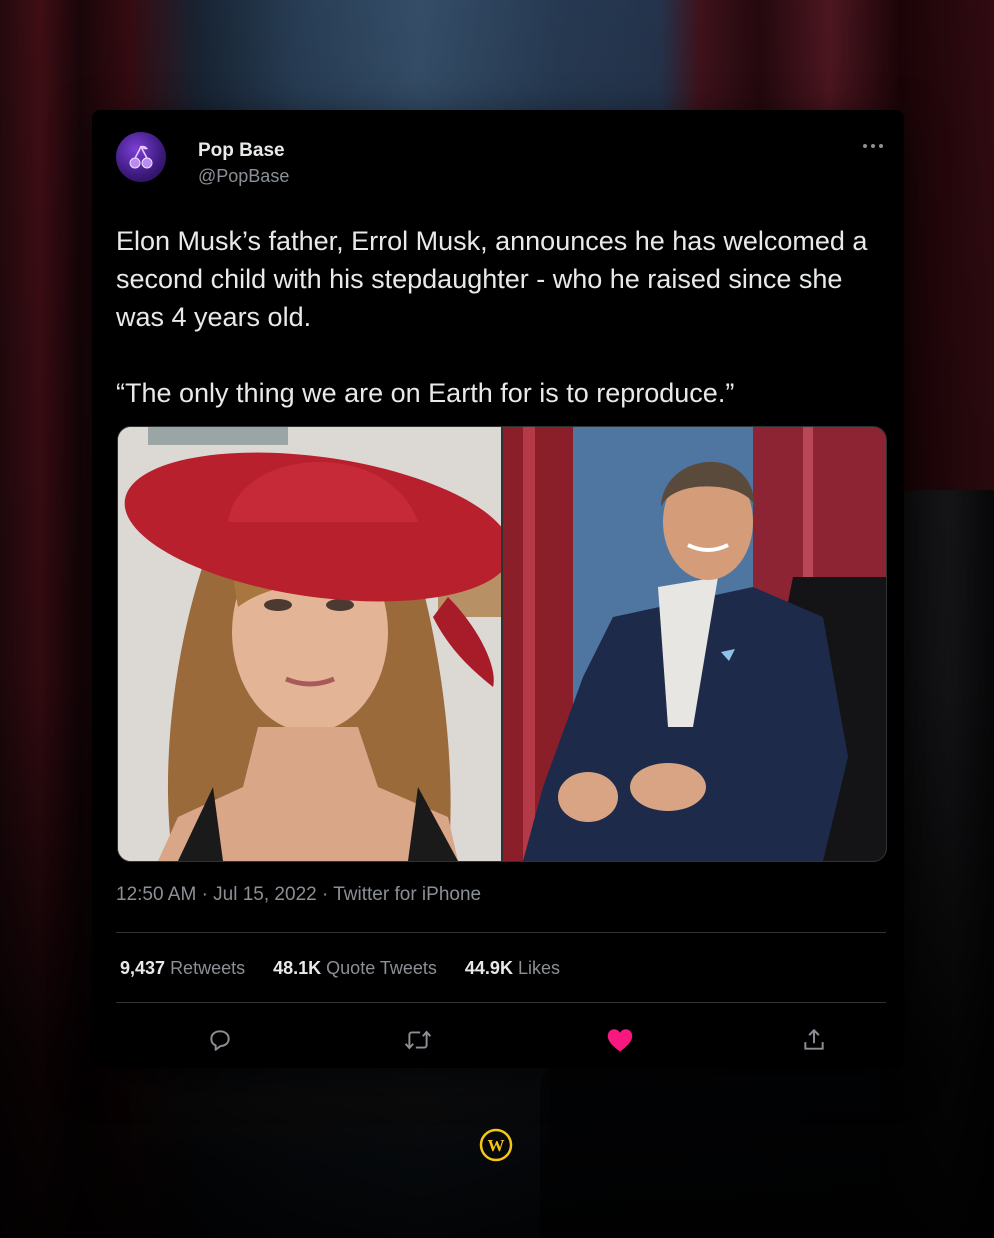 The height and width of the screenshot is (1238, 994). I want to click on watermark-logo: W, so click(496, 1145).